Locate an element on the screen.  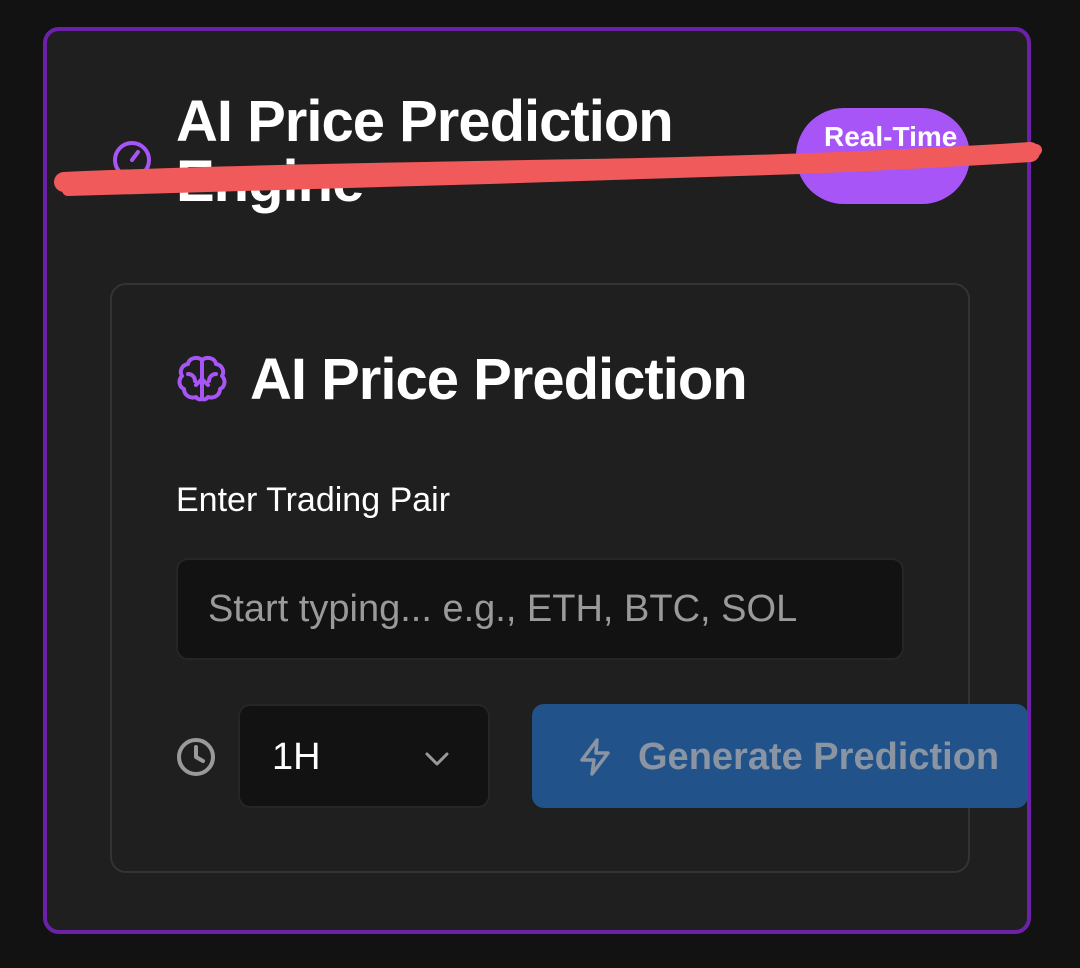
clock-icon is located at coordinates (196, 757).